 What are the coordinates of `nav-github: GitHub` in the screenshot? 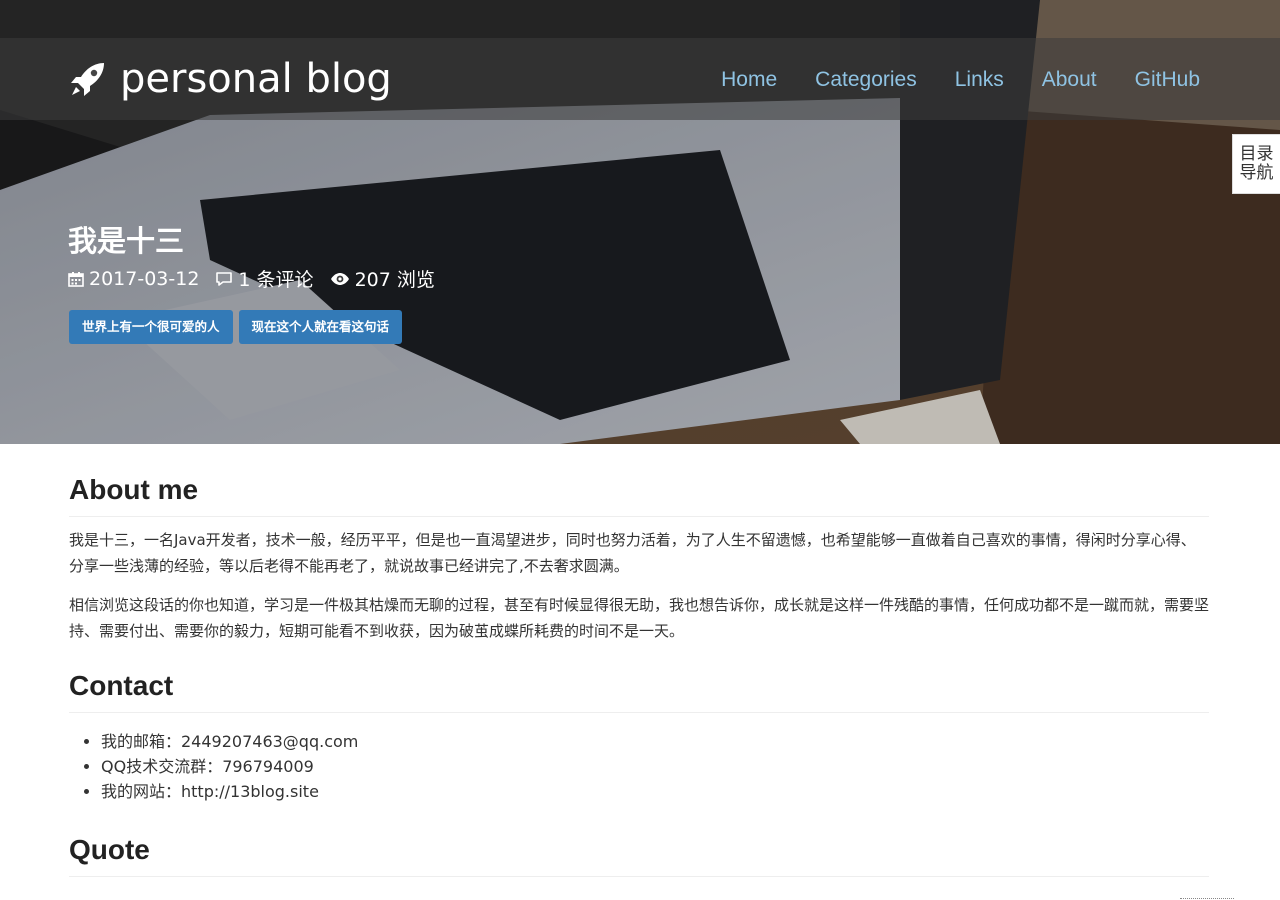 It's located at (1167, 80).